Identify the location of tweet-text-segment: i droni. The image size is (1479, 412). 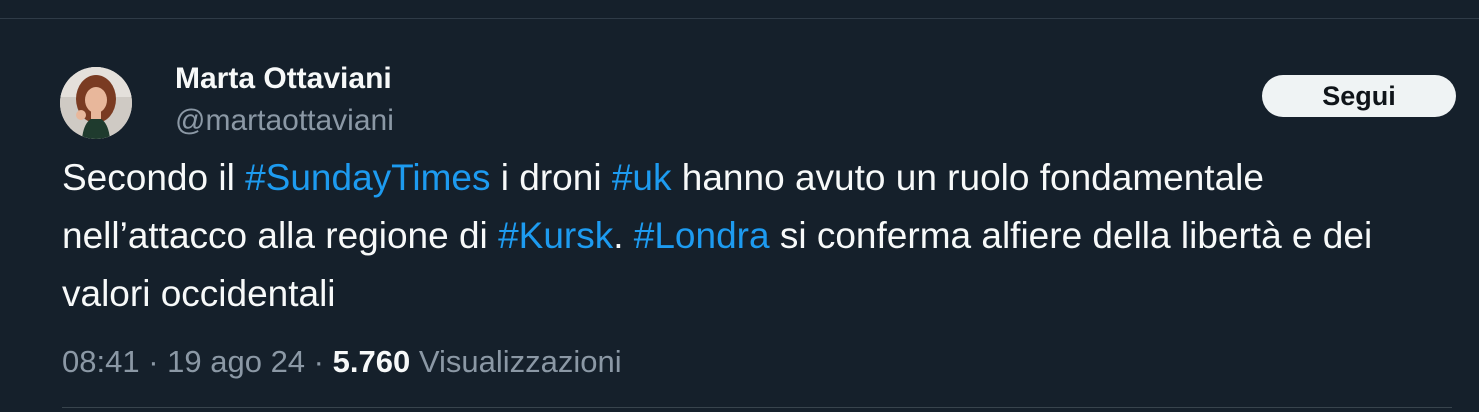
(551, 177).